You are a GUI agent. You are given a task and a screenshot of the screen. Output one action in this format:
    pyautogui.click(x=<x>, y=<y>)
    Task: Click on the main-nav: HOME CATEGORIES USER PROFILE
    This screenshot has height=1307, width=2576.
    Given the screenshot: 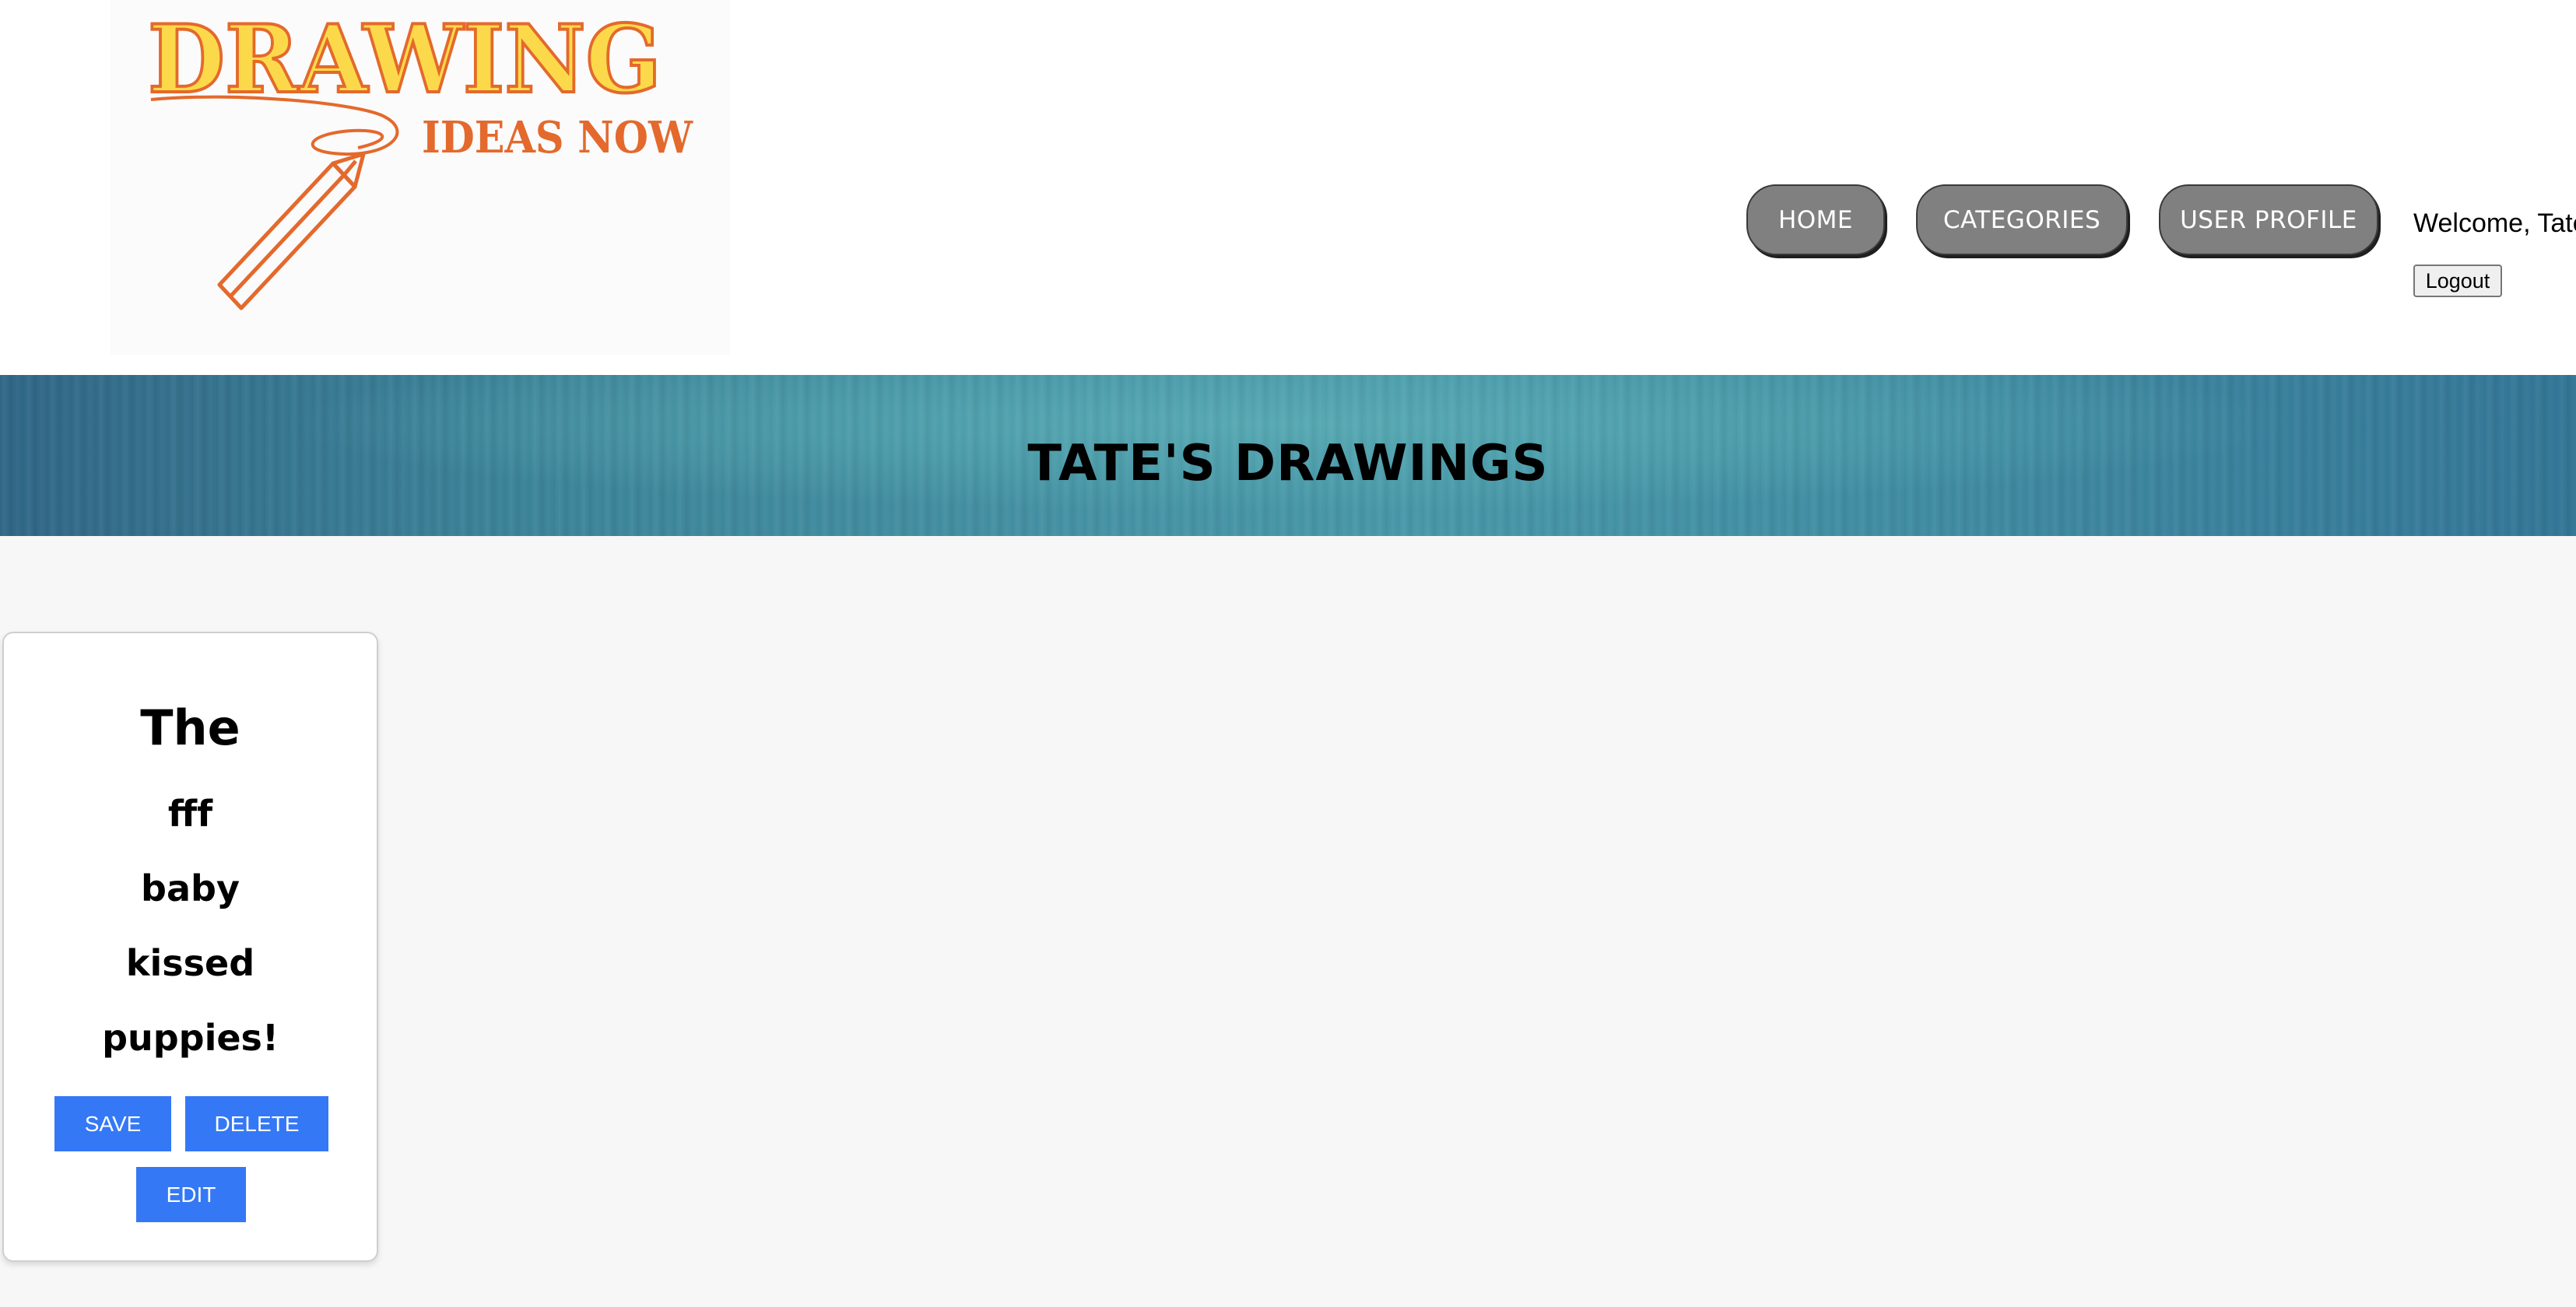 What is the action you would take?
    pyautogui.click(x=2062, y=219)
    